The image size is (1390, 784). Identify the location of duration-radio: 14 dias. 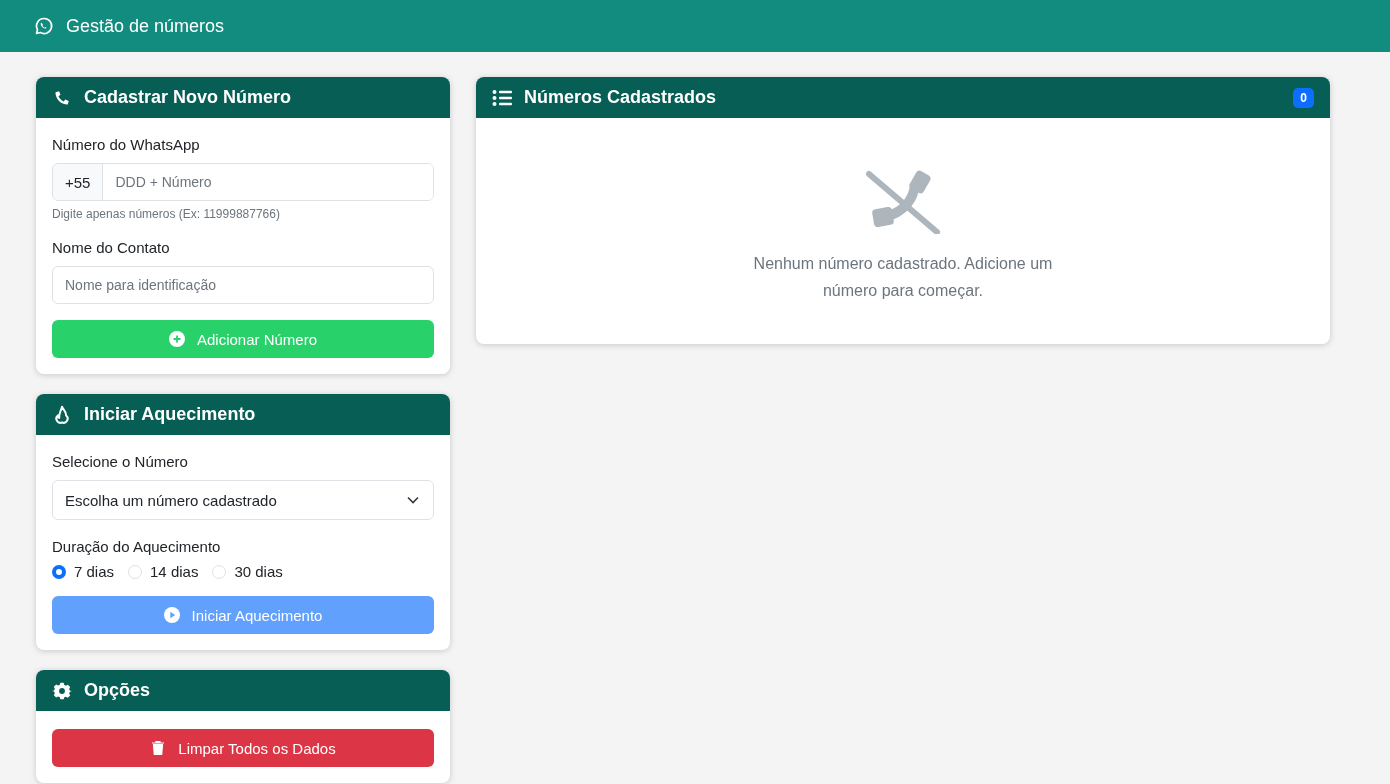
(163, 571).